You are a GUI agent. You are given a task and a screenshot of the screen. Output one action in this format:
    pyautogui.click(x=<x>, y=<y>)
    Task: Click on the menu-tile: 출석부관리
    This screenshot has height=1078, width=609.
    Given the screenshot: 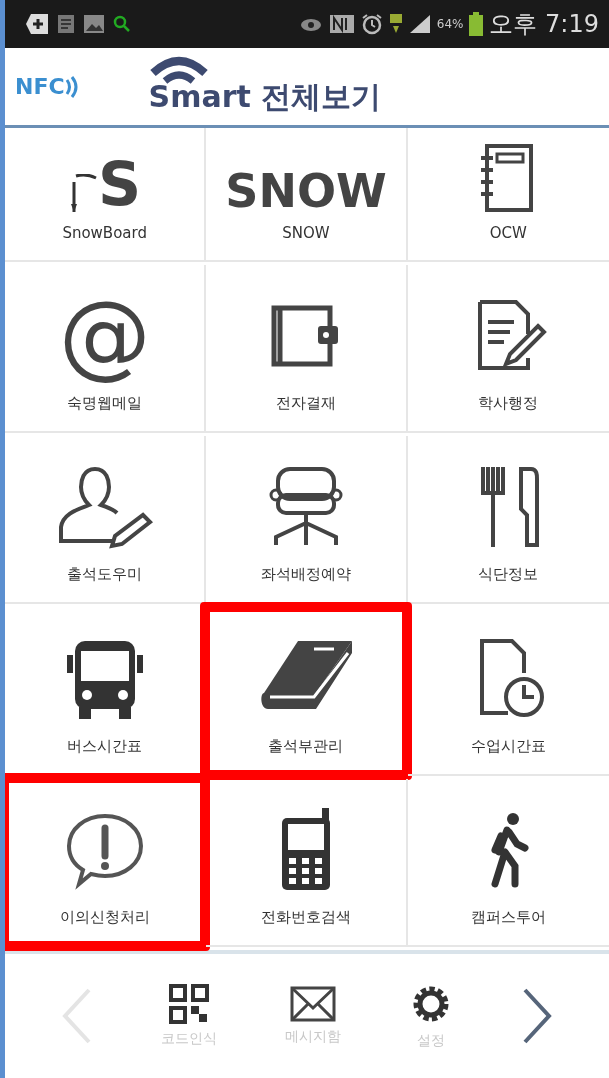 What is the action you would take?
    pyautogui.click(x=307, y=691)
    